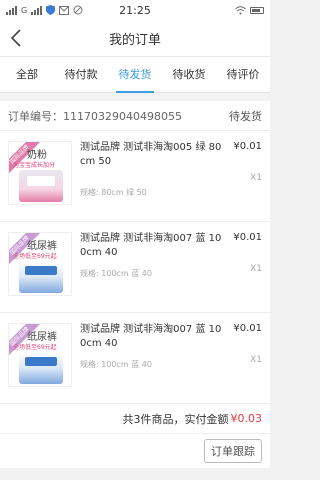 Image resolution: width=320 pixels, height=480 pixels. What do you see at coordinates (51, 10) in the screenshot?
I see `shield-icon` at bounding box center [51, 10].